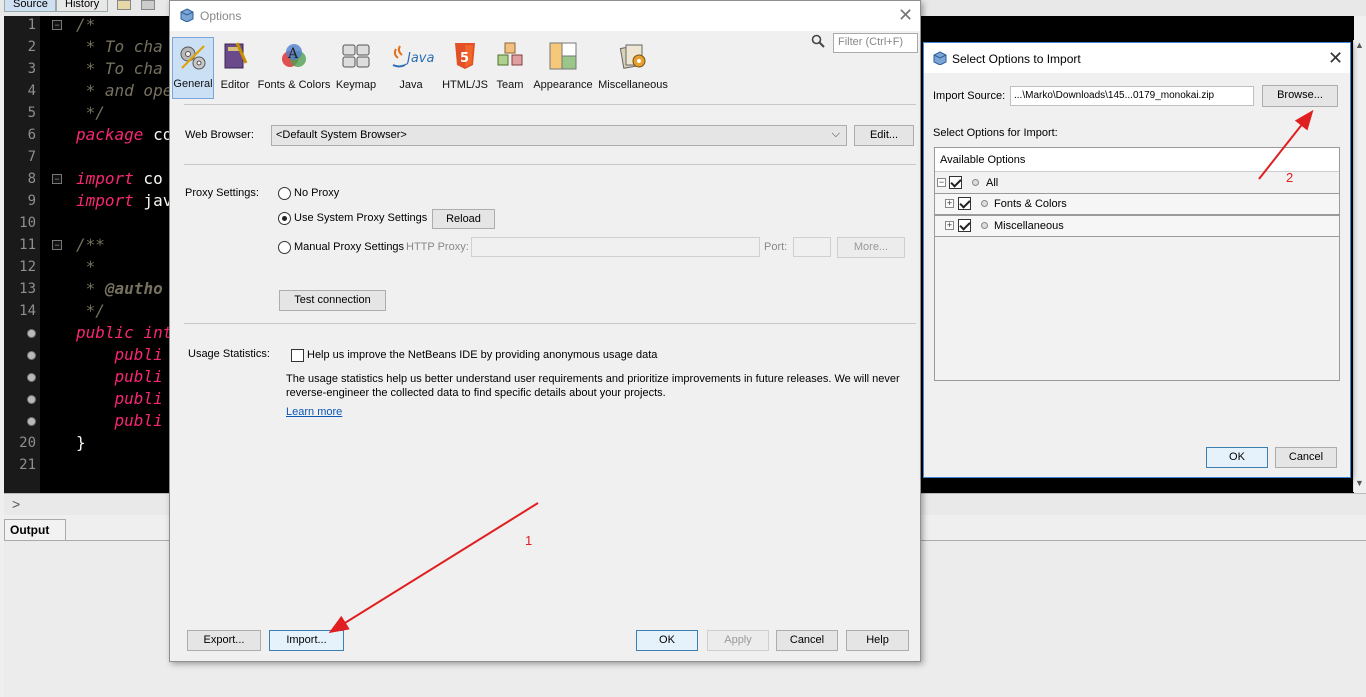 The image size is (1366, 697). Describe the element at coordinates (1290, 177) in the screenshot. I see `annotation-step-2: 2` at that location.